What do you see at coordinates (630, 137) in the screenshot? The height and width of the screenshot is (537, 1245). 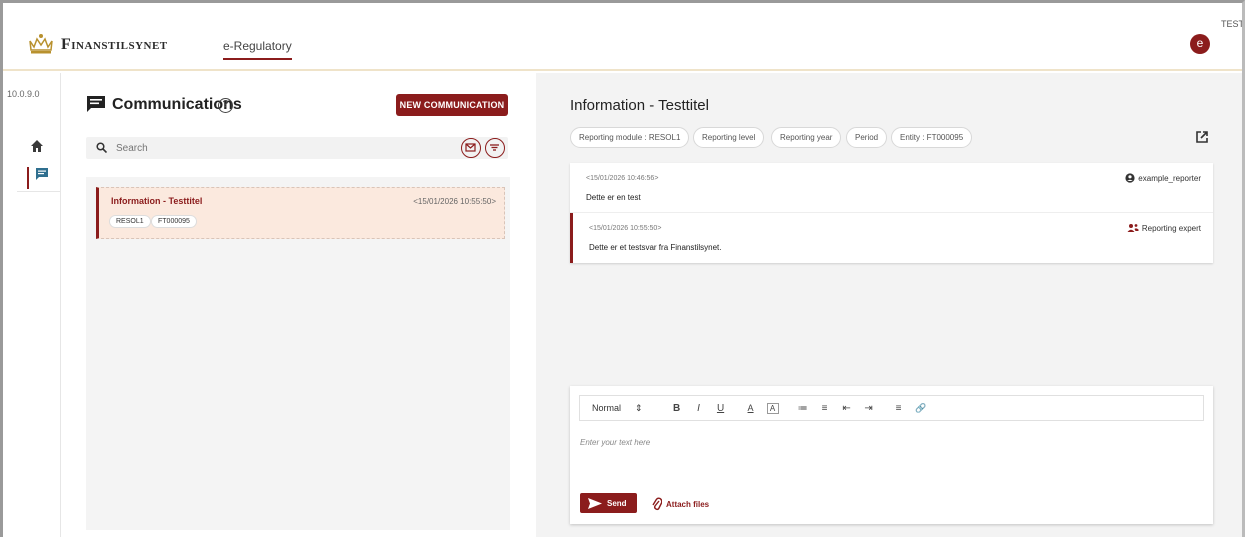 I see `chip-reporting-module: Reporting module : RESOL1` at bounding box center [630, 137].